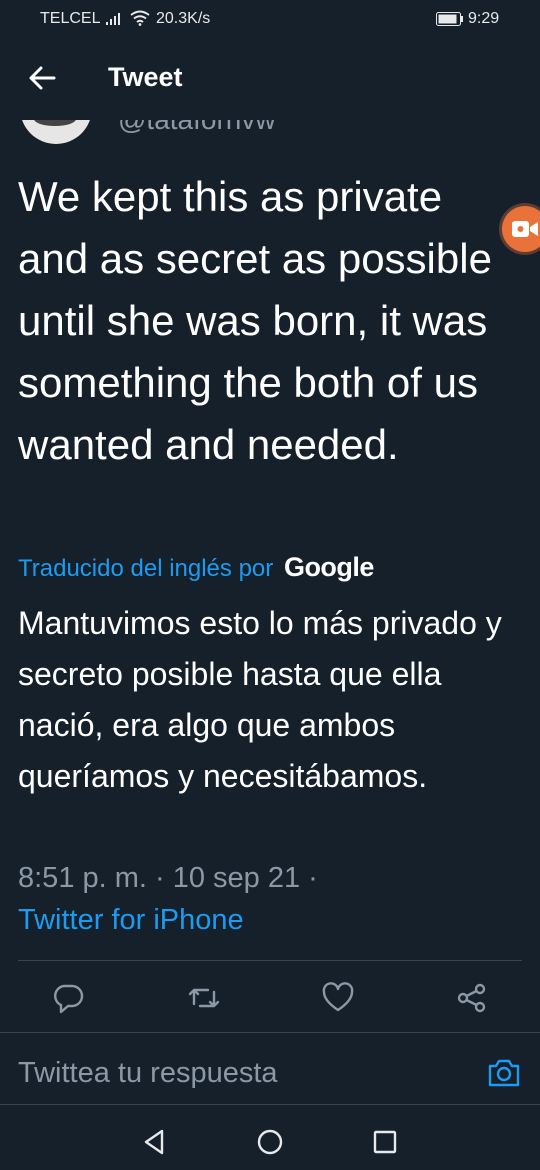 The width and height of the screenshot is (540, 1170). Describe the element at coordinates (140, 20) in the screenshot. I see `wifi-icon` at that location.